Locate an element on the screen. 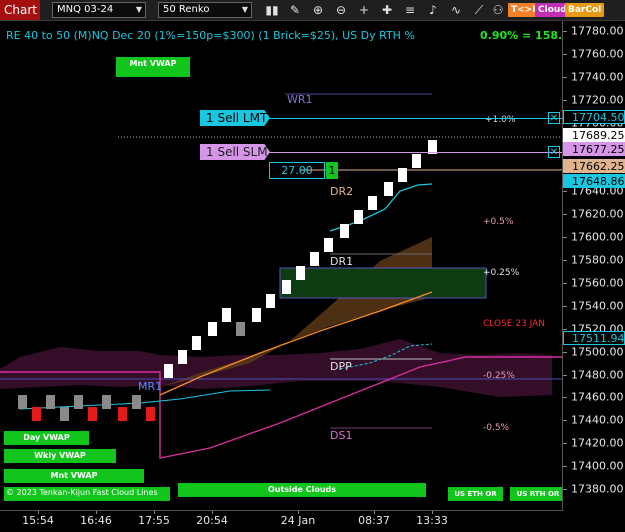  zoom-out-icon: ⊖ is located at coordinates (341, 10).